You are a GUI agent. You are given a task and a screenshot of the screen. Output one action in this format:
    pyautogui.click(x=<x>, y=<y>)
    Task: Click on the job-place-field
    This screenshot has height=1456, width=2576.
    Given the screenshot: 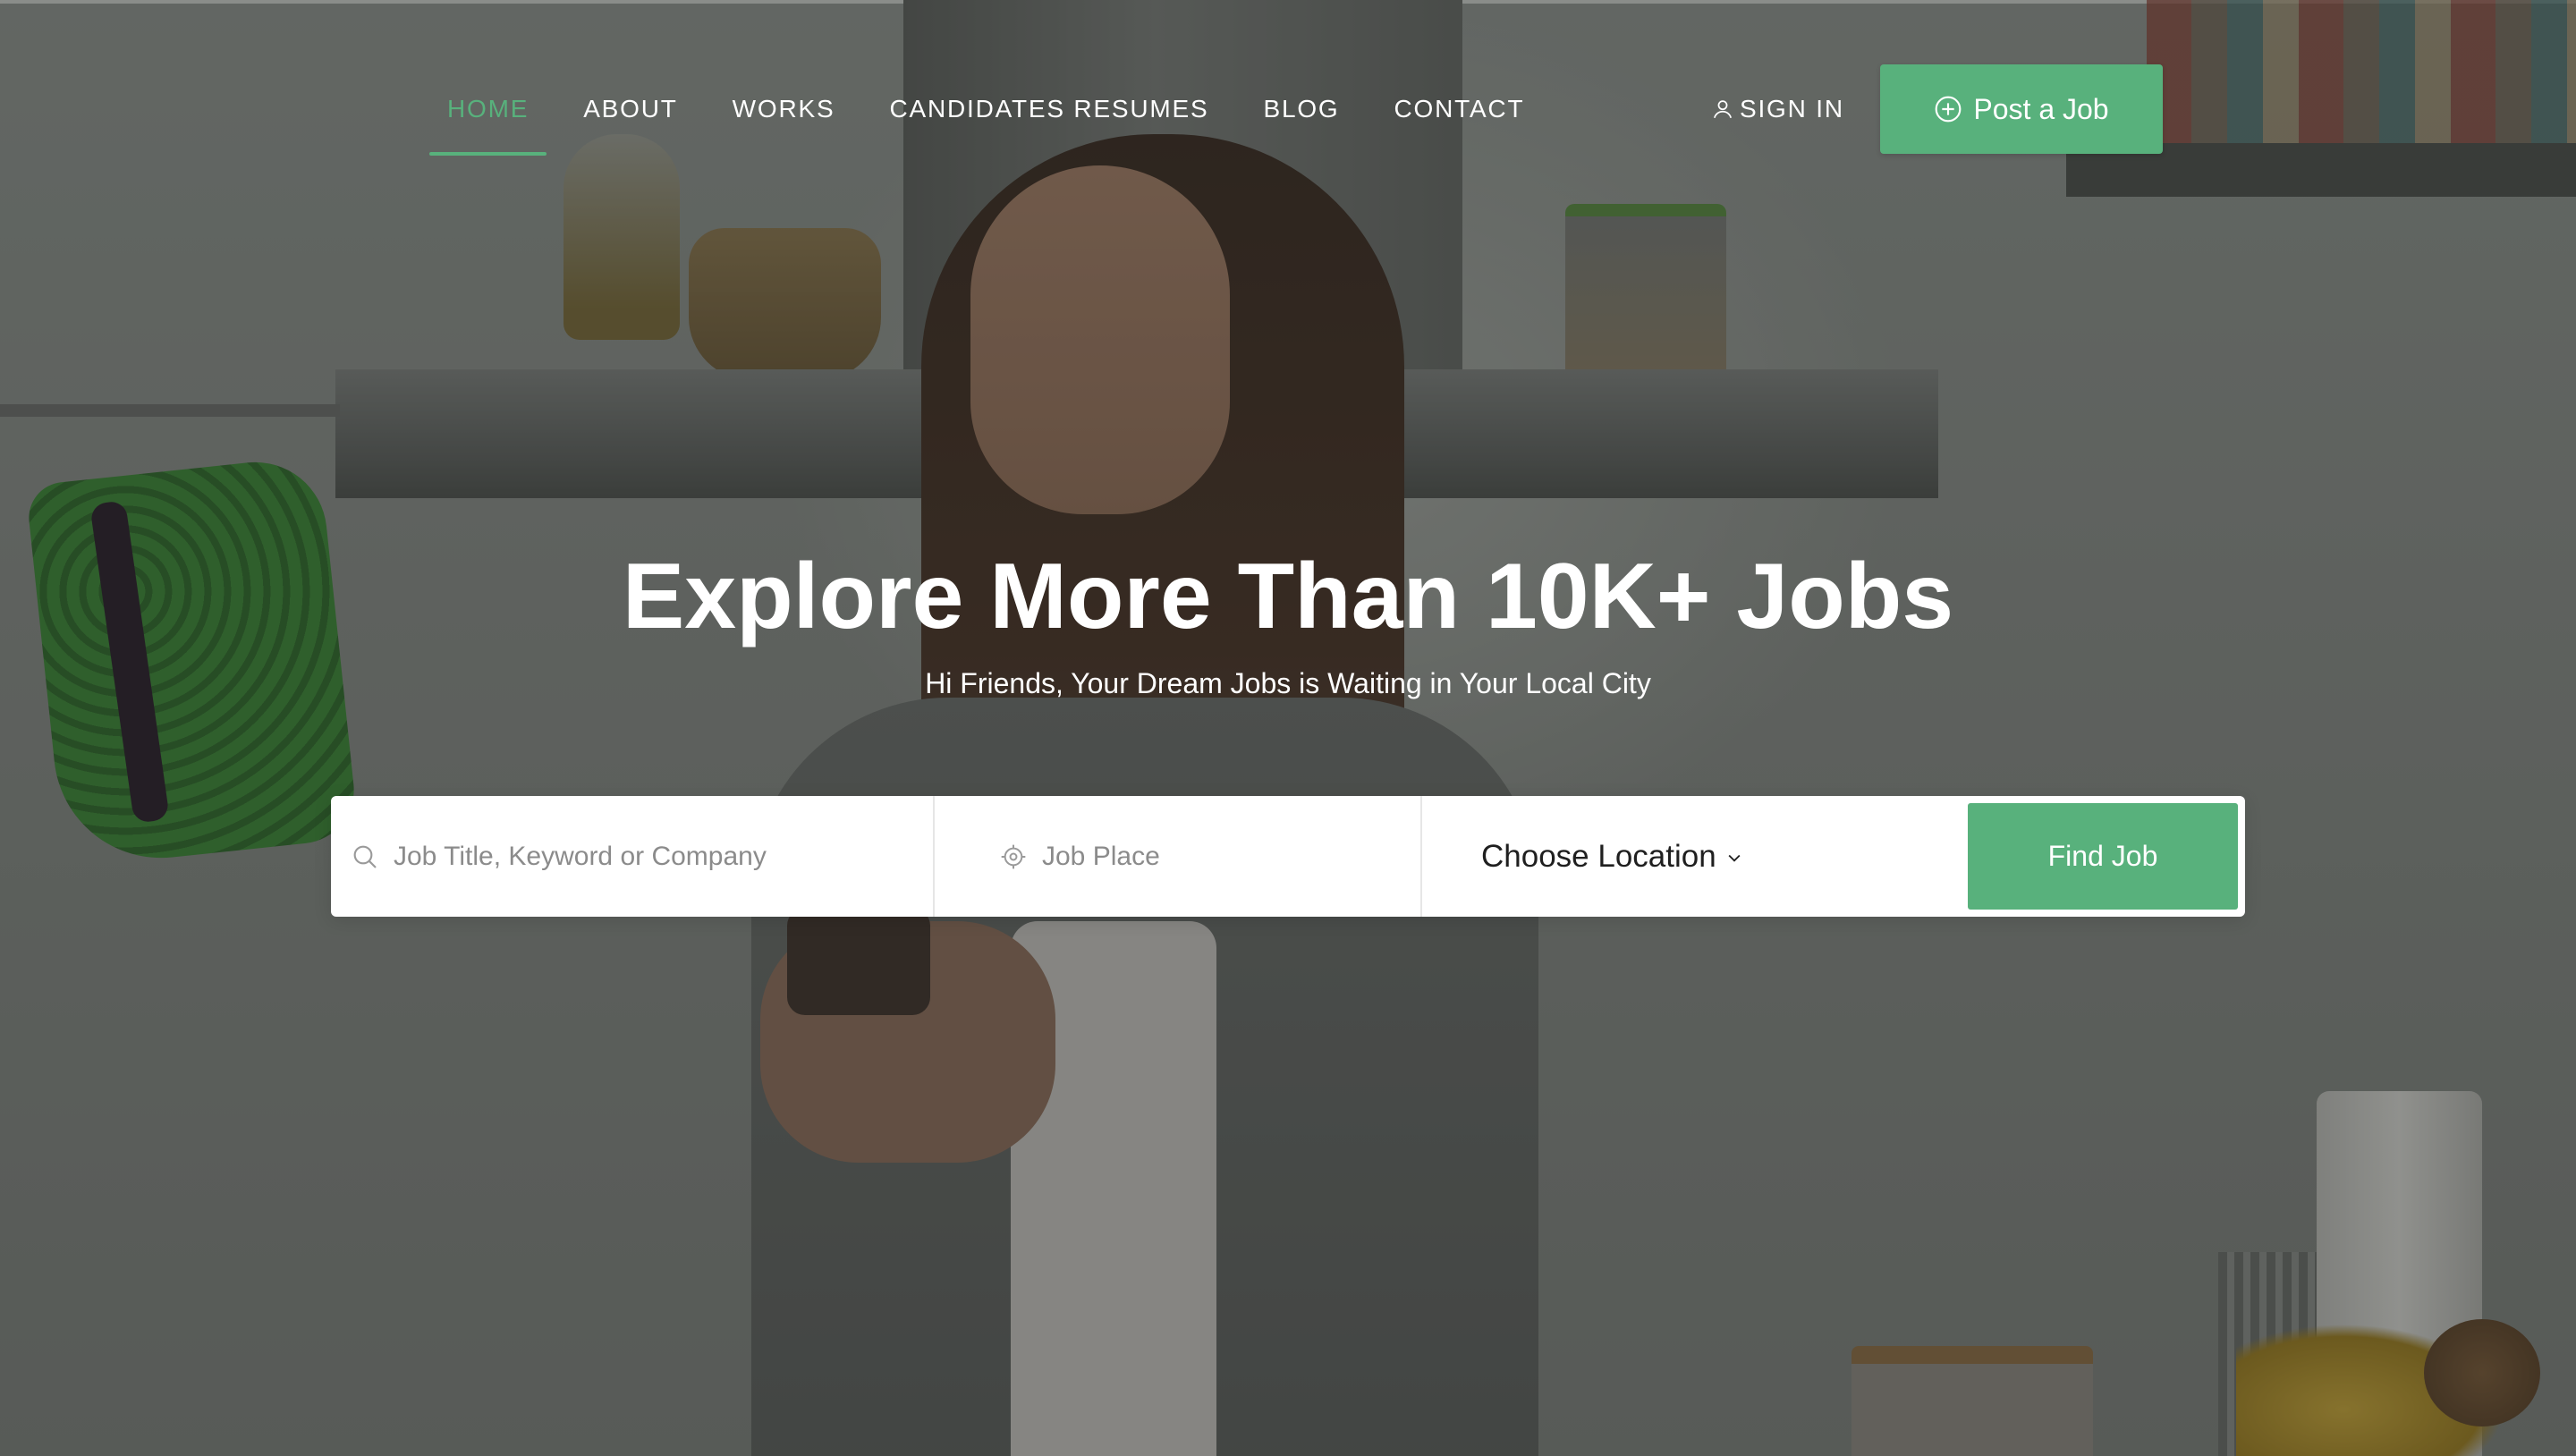 What is the action you would take?
    pyautogui.click(x=1178, y=856)
    